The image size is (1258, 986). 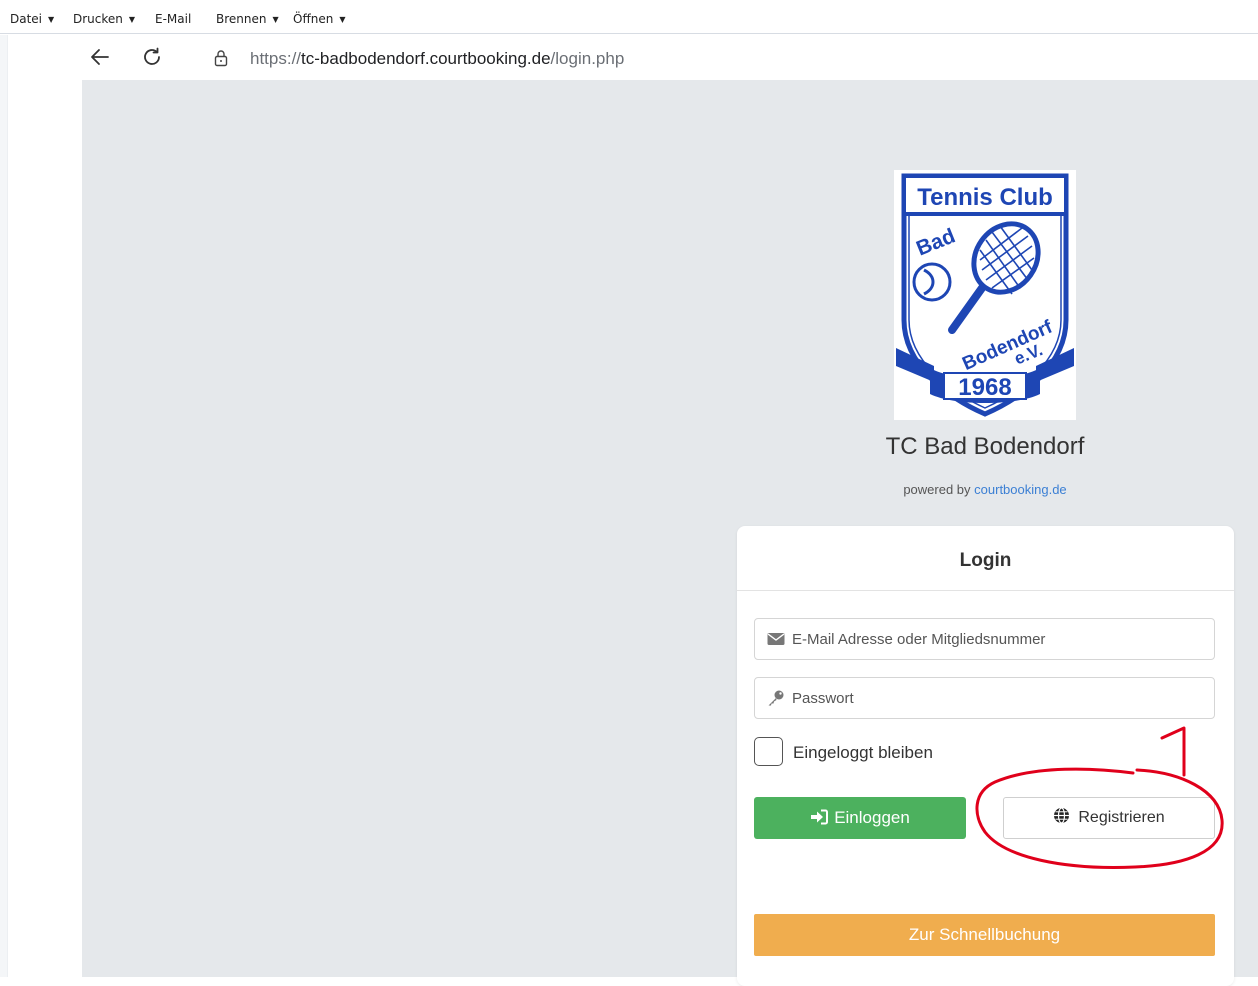 What do you see at coordinates (276, 58) in the screenshot?
I see `url-scheme: https://` at bounding box center [276, 58].